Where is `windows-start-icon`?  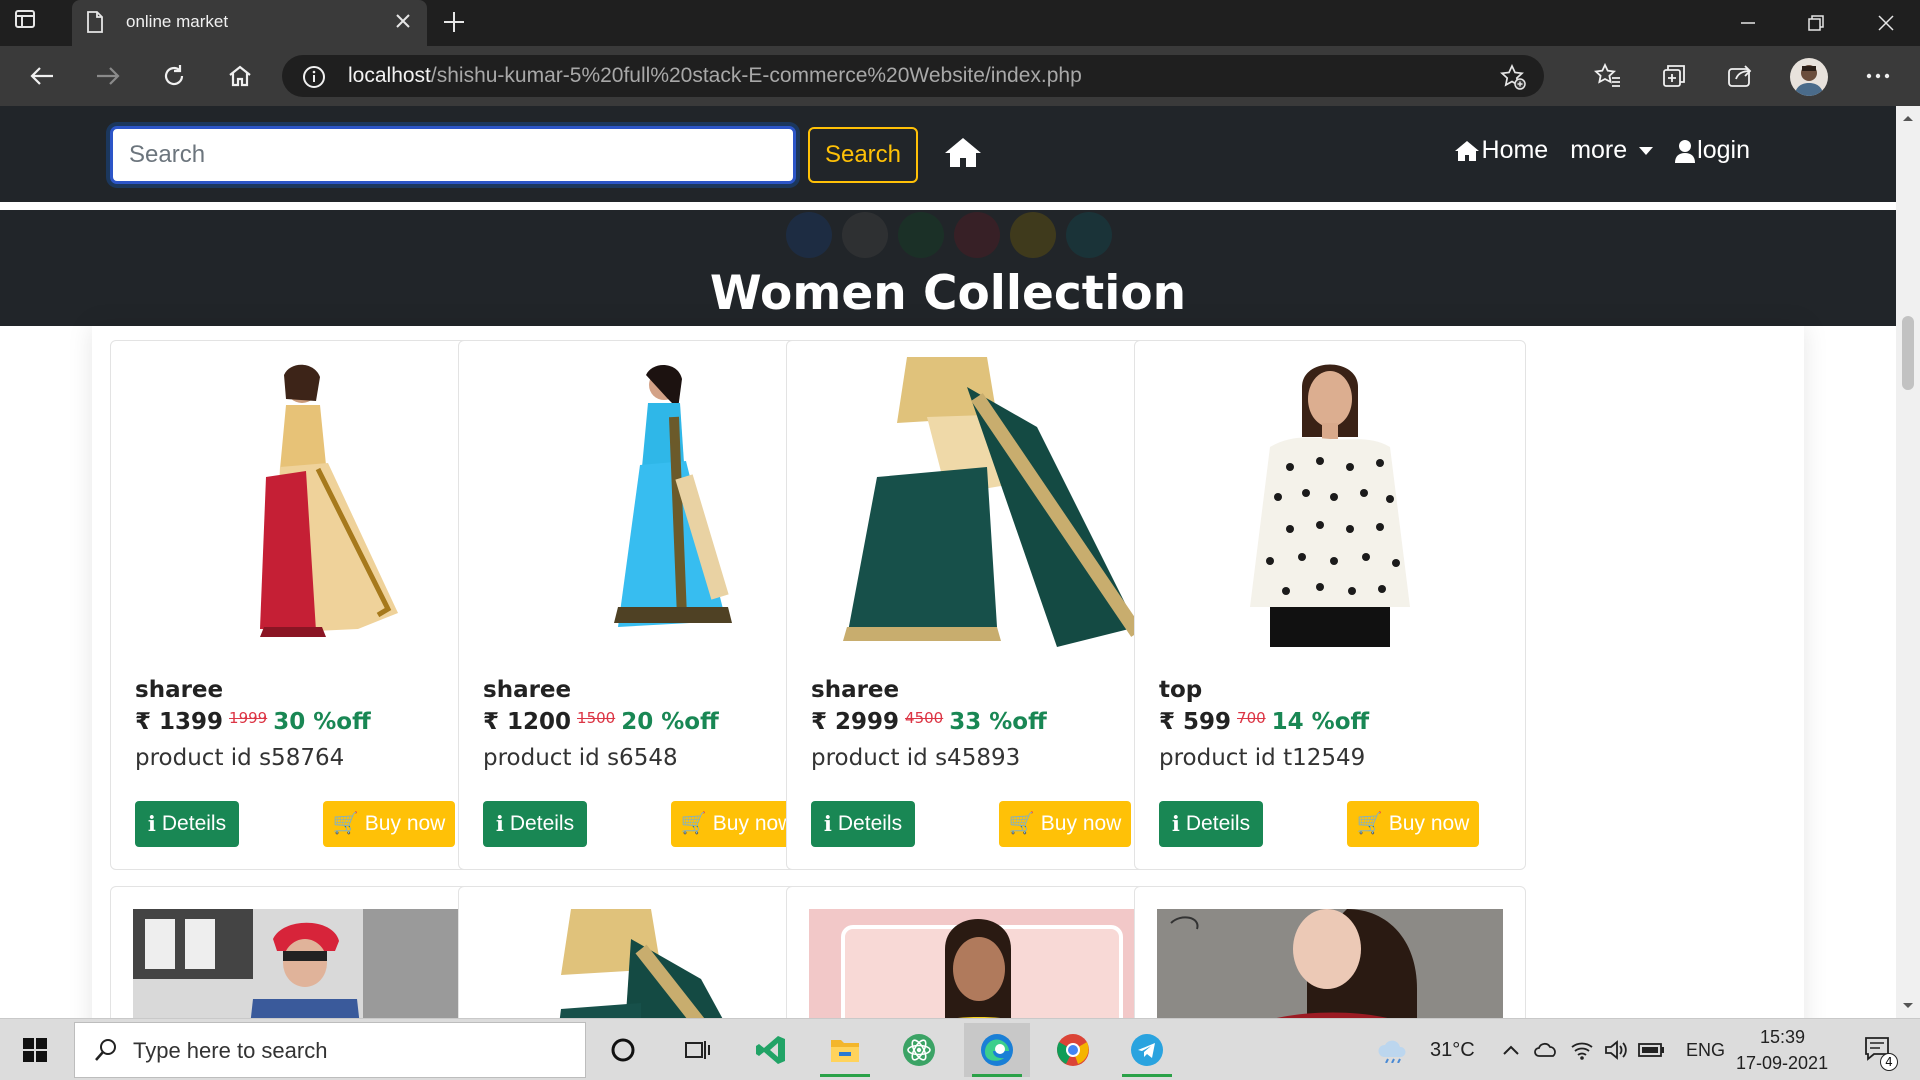
windows-start-icon is located at coordinates (35, 1050).